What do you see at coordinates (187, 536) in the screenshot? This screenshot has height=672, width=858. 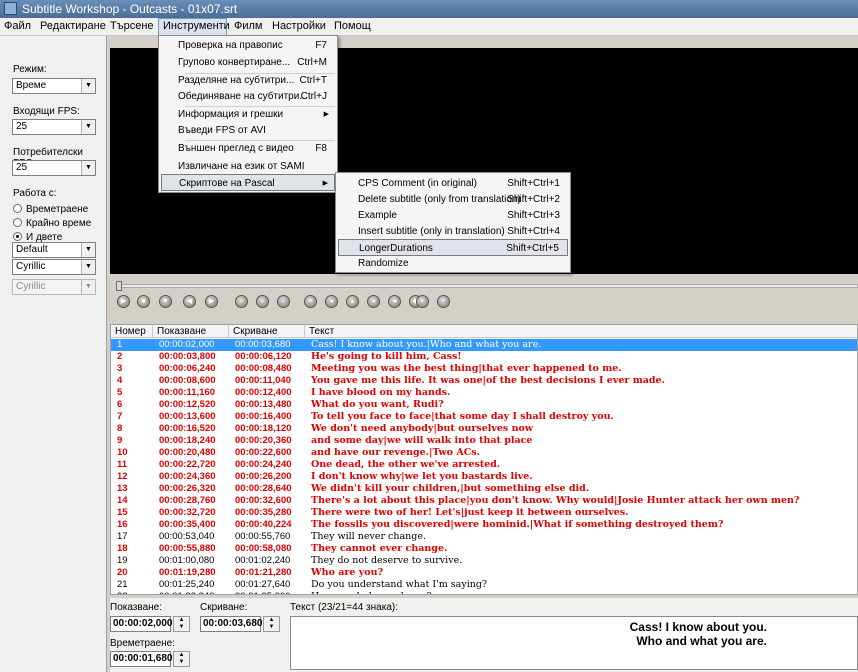 I see `row-show-time: 00:00:53,040` at bounding box center [187, 536].